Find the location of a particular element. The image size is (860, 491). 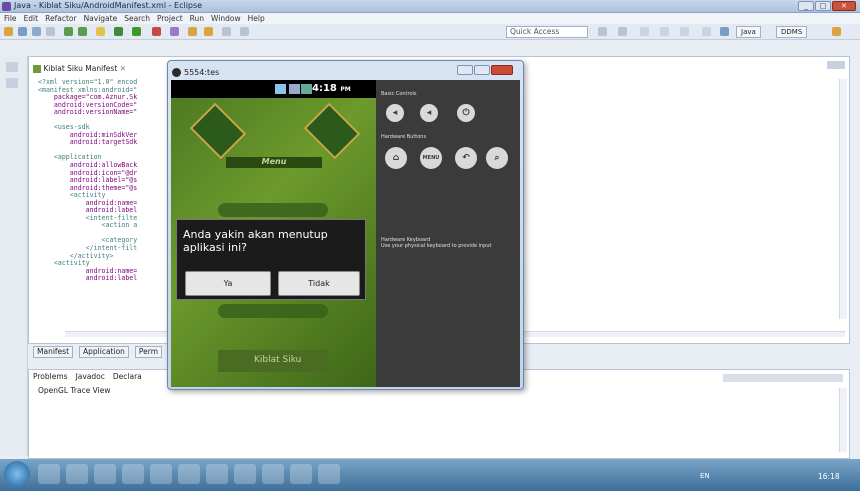

new-class-icon is located at coordinates (174, 31).